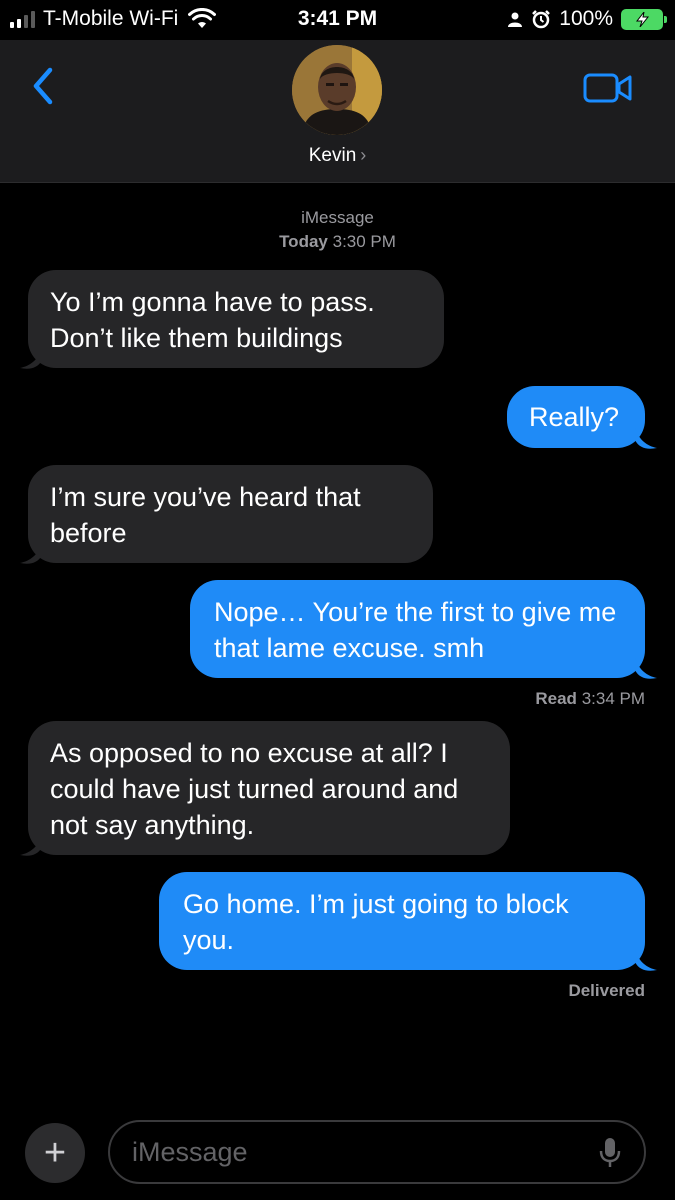 This screenshot has height=1200, width=675. I want to click on delivered-label: Delivered, so click(606, 990).